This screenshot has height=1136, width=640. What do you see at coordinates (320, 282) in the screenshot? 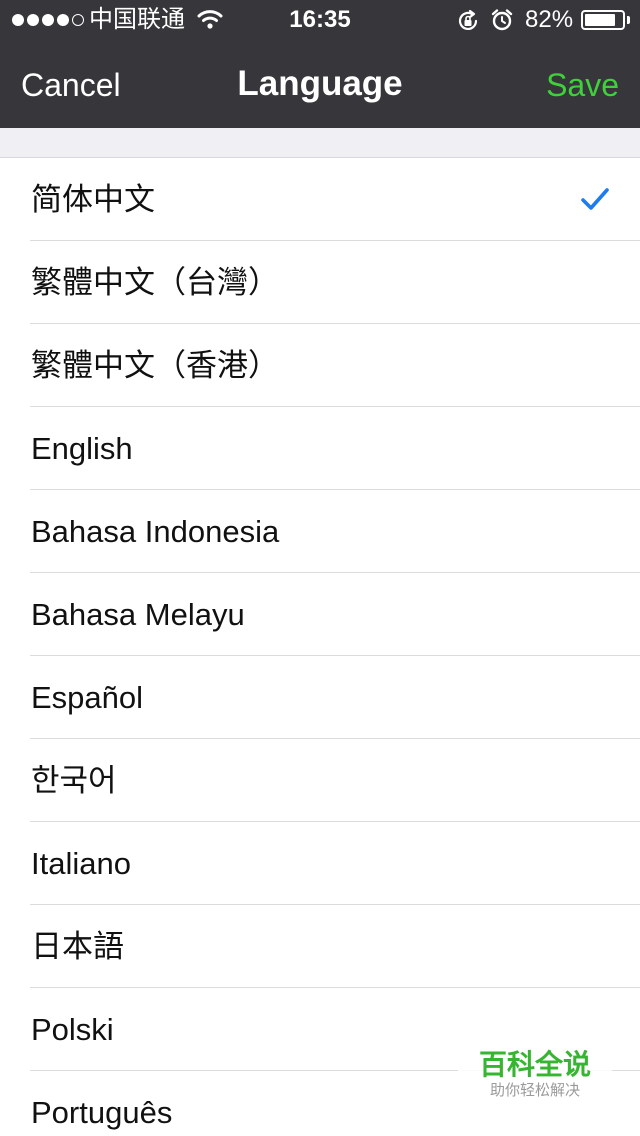
I see `language-row-traditional-chinese-taiwan: 繁體中文（台灣）` at bounding box center [320, 282].